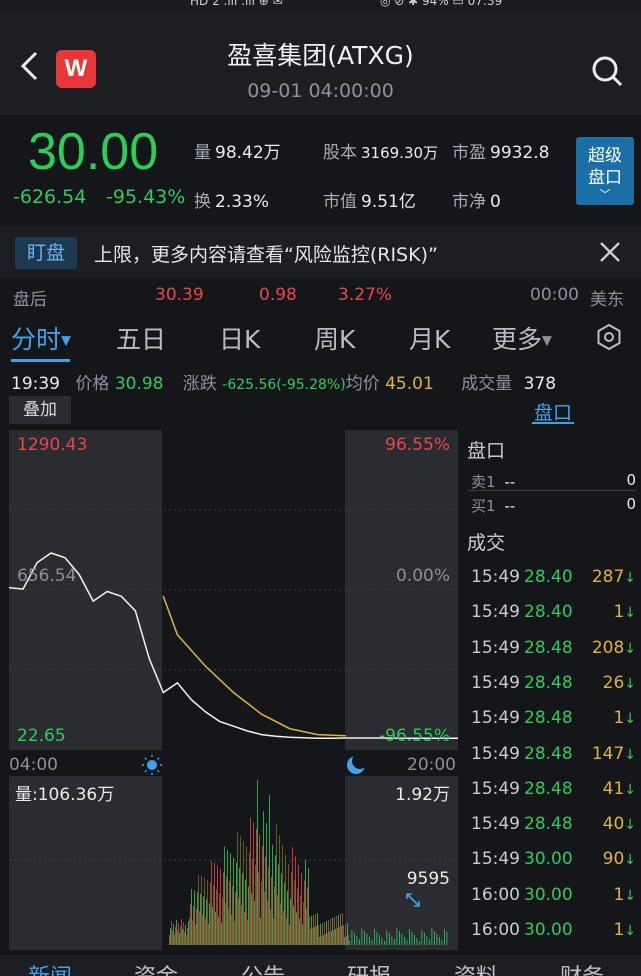 The width and height of the screenshot is (641, 976). Describe the element at coordinates (553, 789) in the screenshot. I see `trade-row: 15:49 28.48 41↓` at that location.